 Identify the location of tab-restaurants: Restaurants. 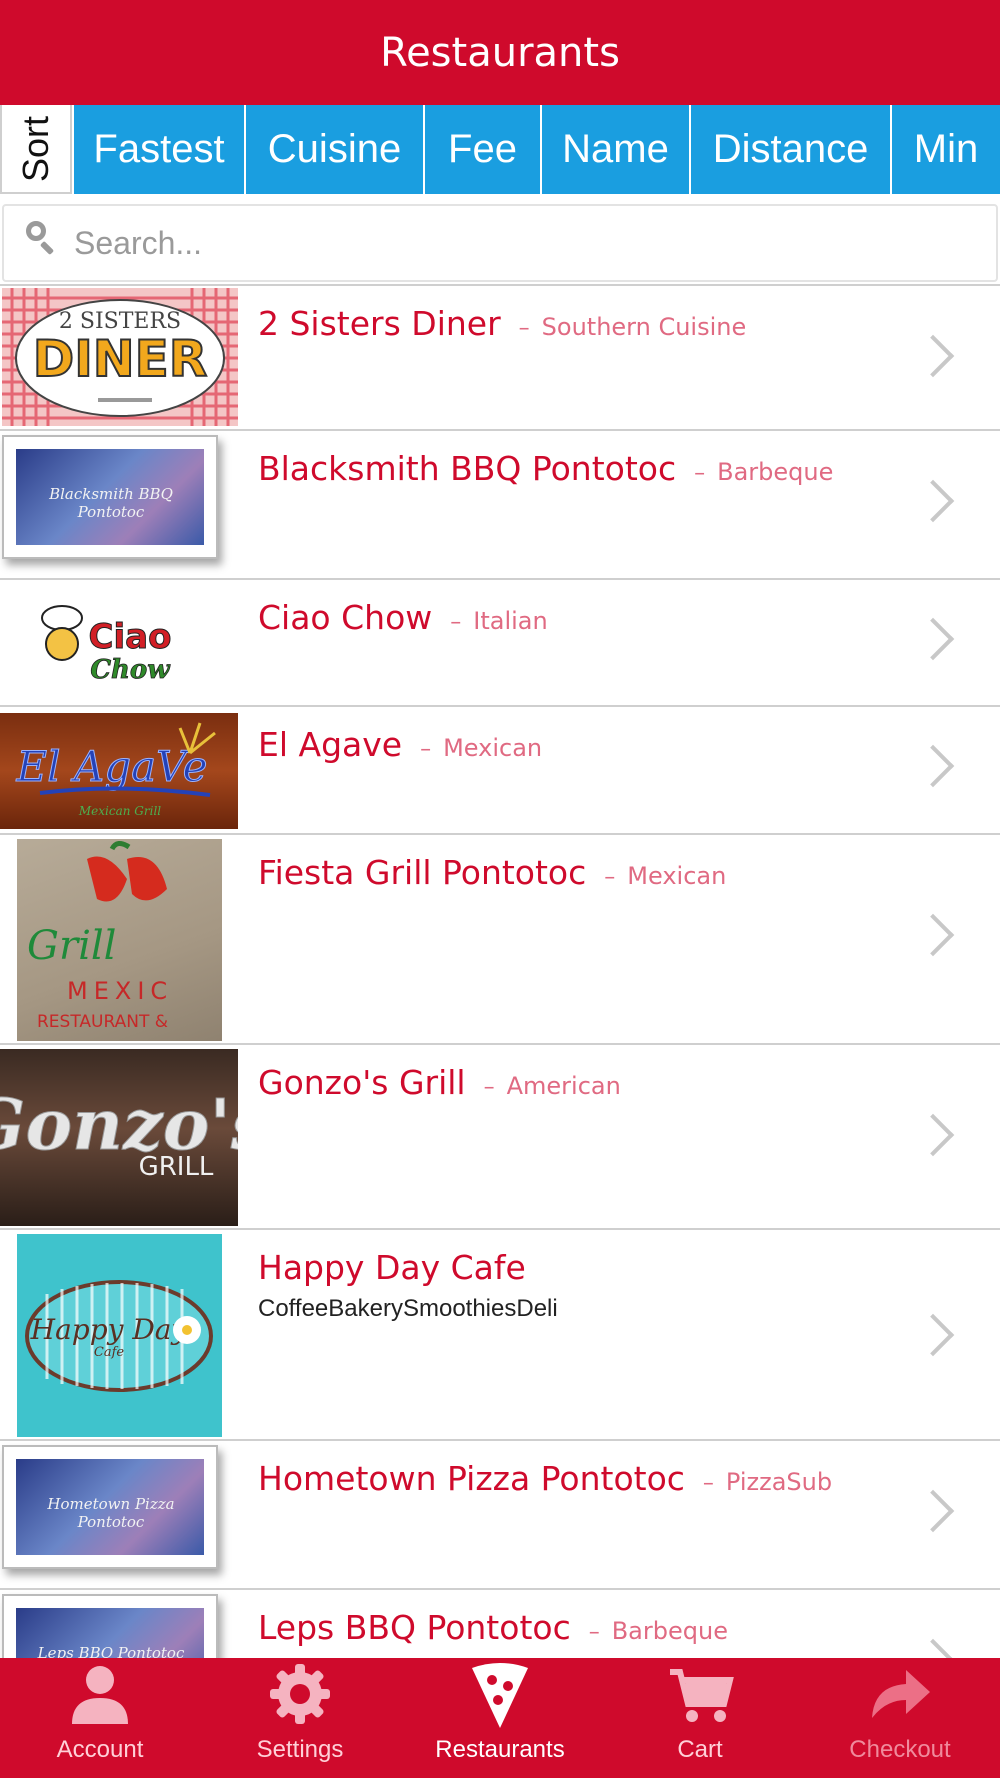
(500, 1718).